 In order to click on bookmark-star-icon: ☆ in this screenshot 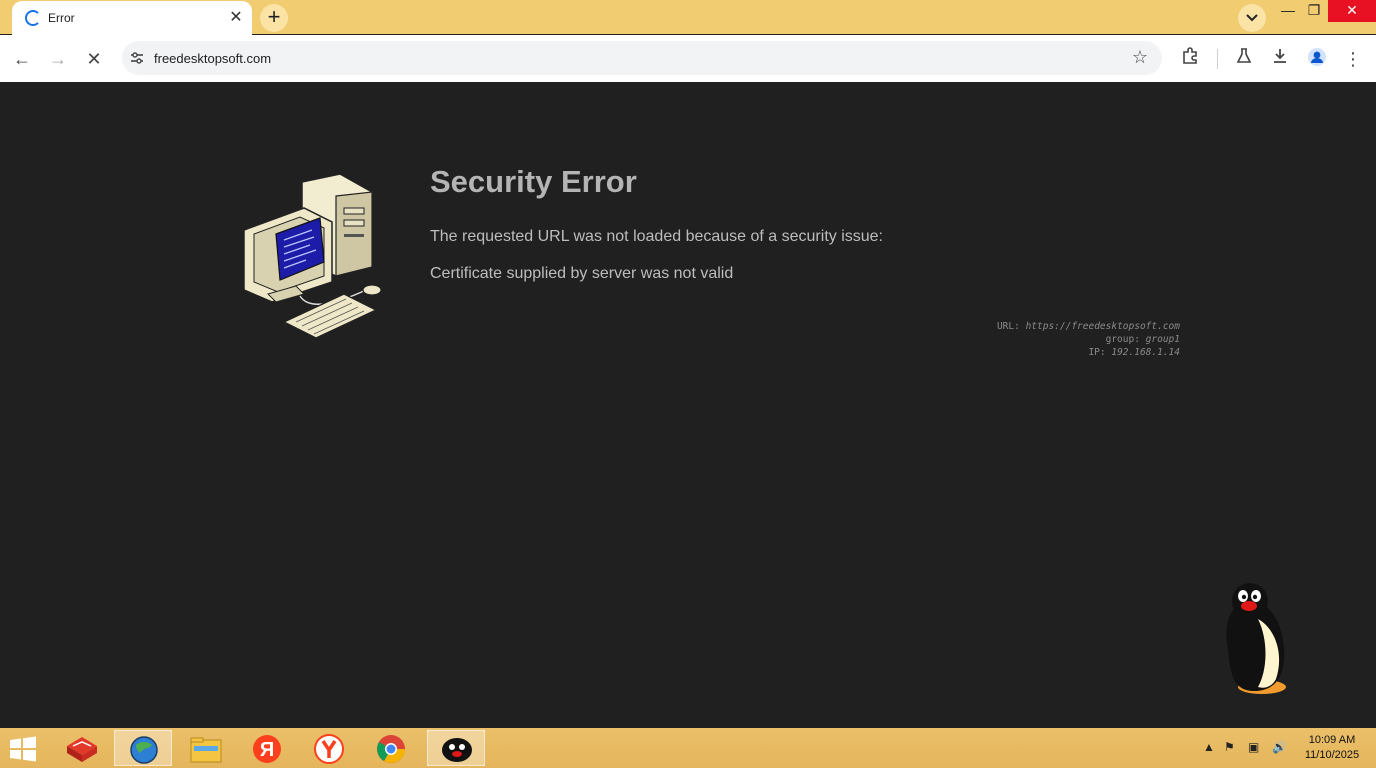, I will do `click(1140, 57)`.